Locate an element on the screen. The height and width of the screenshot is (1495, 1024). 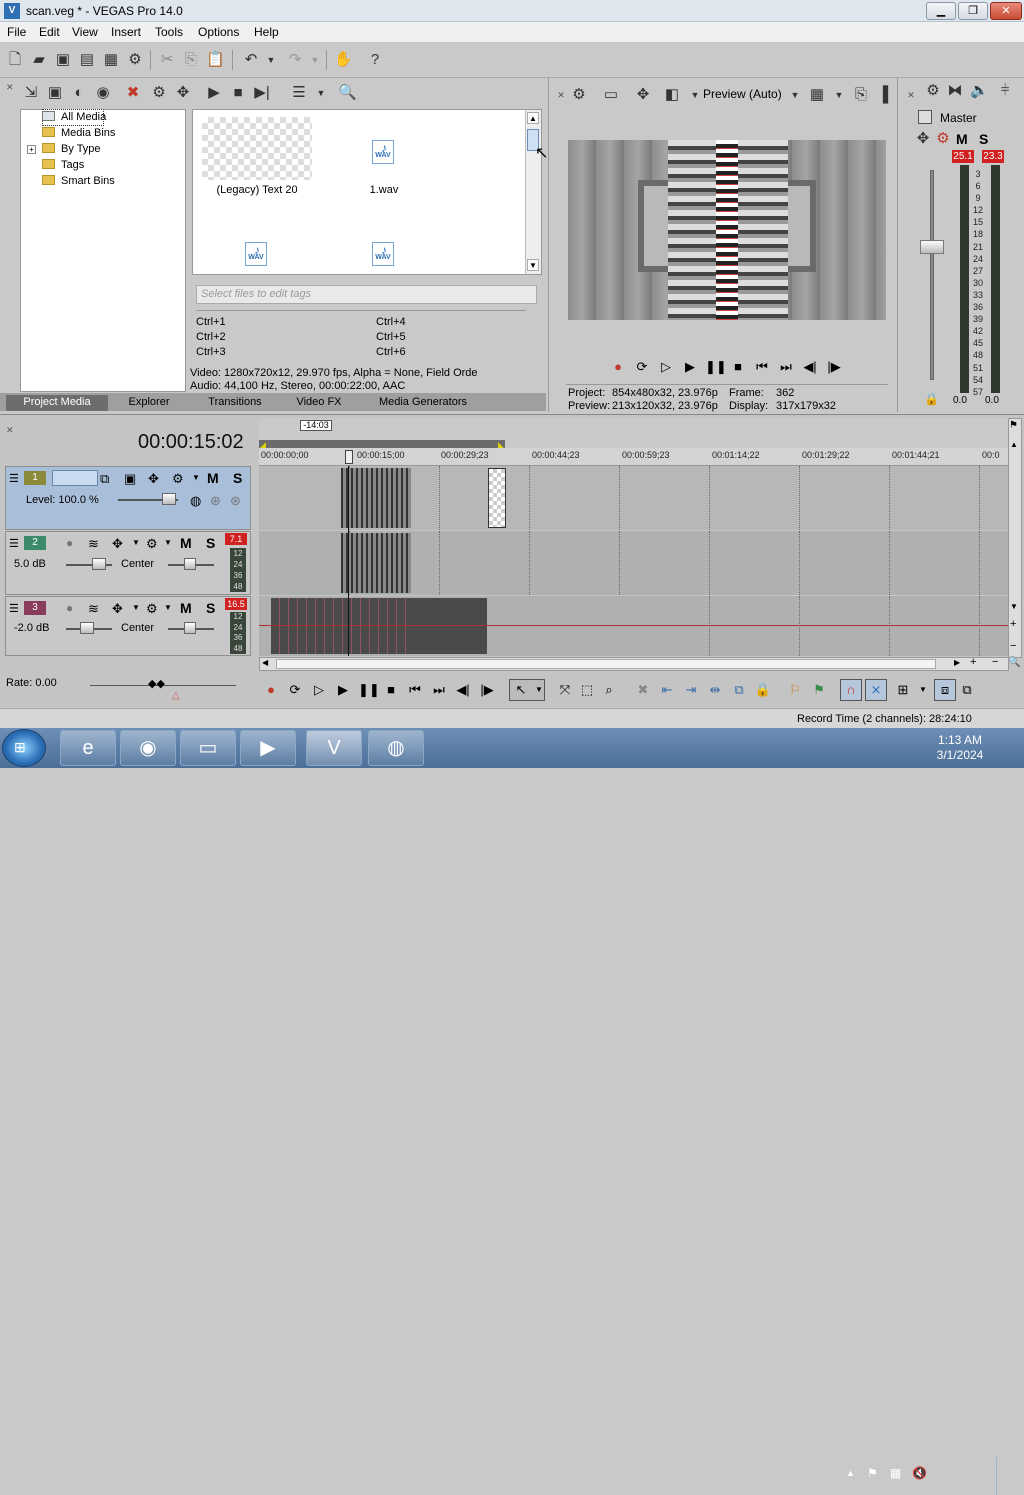
mixer-faders-icon: ⫩ is located at coordinates (1005, 91).